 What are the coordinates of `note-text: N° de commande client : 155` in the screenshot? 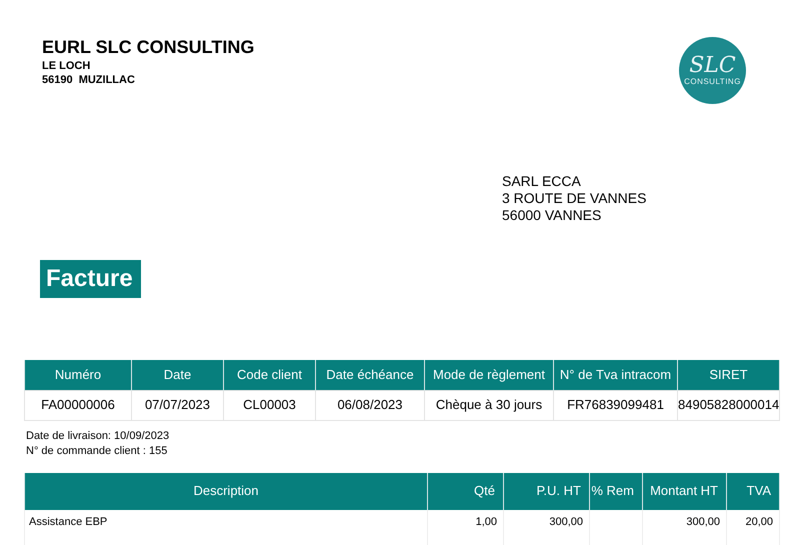 It's located at (97, 451).